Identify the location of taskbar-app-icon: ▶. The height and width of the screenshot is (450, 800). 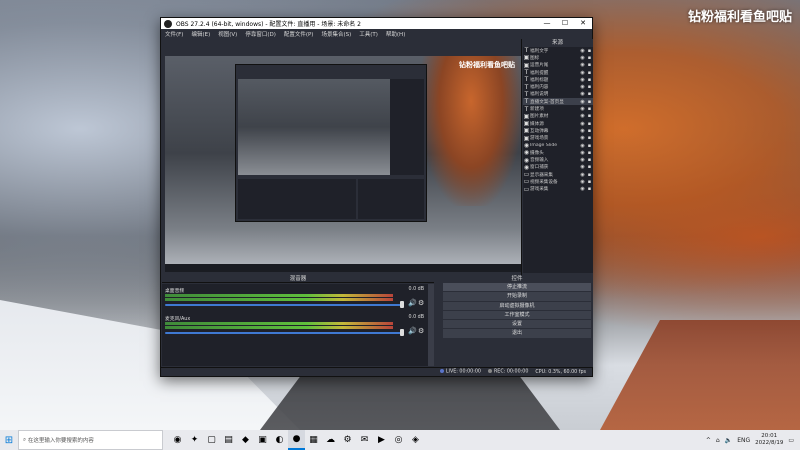
(381, 440).